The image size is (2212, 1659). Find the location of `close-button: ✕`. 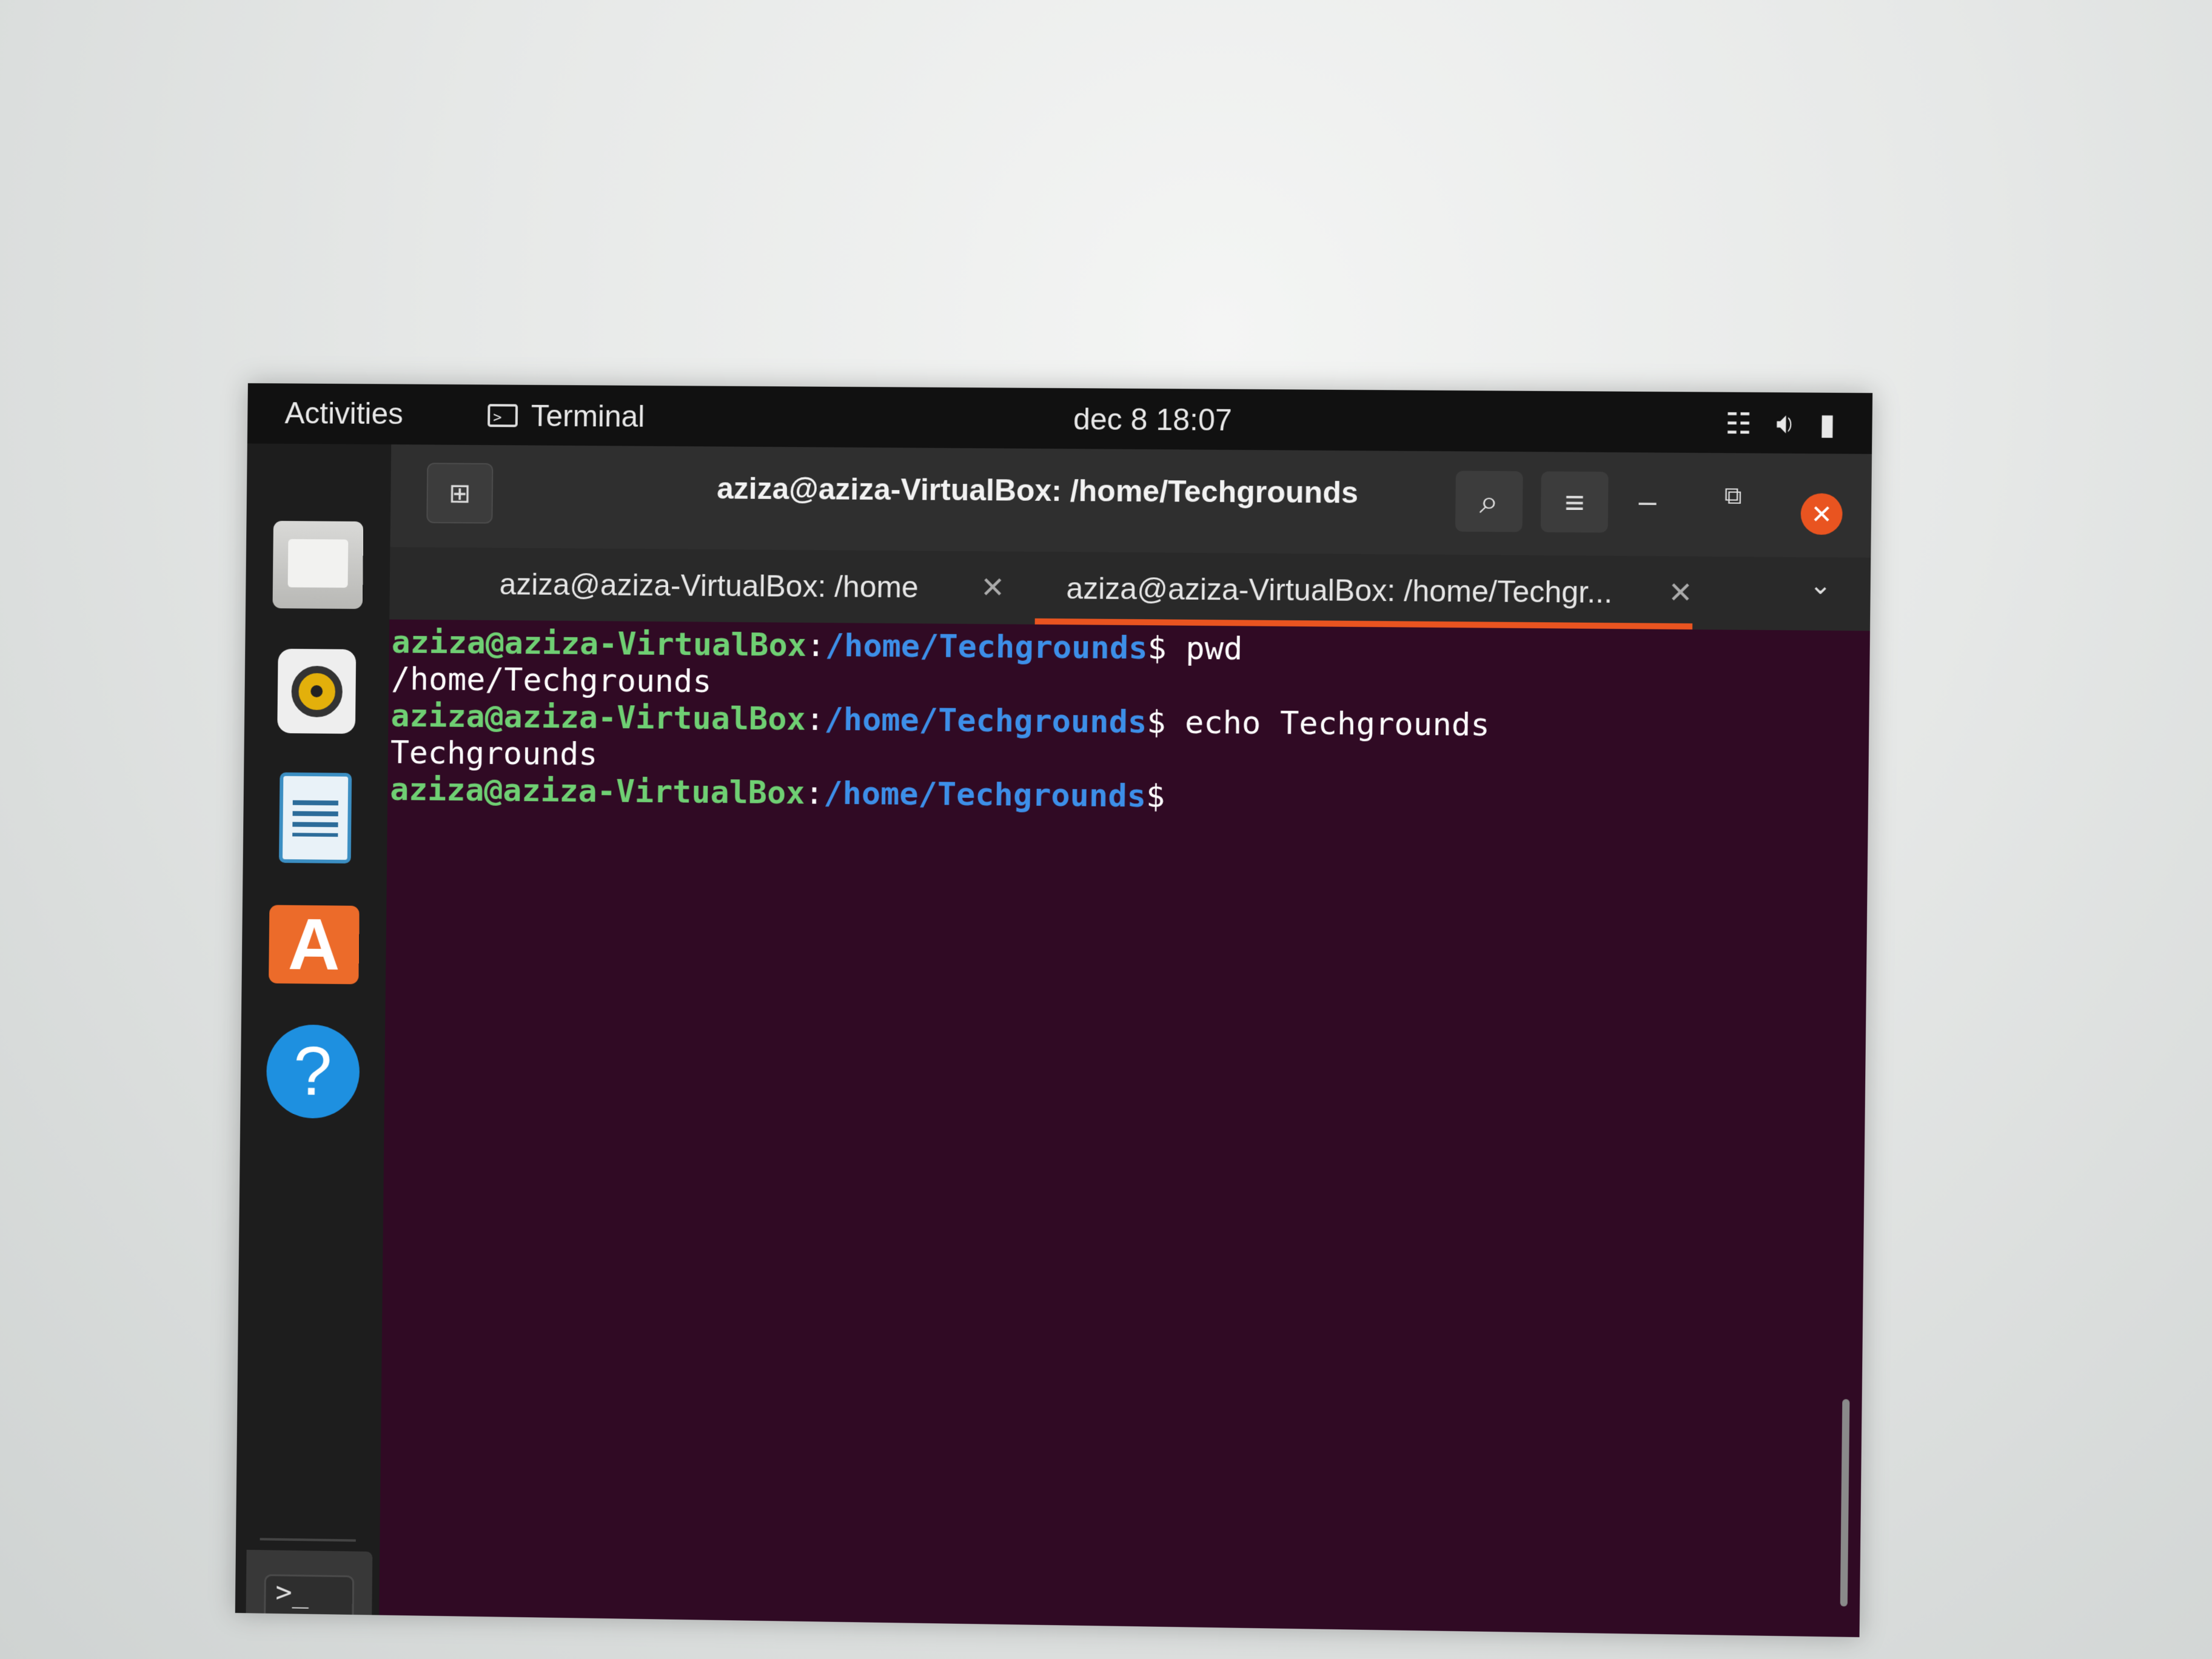

close-button: ✕ is located at coordinates (1821, 514).